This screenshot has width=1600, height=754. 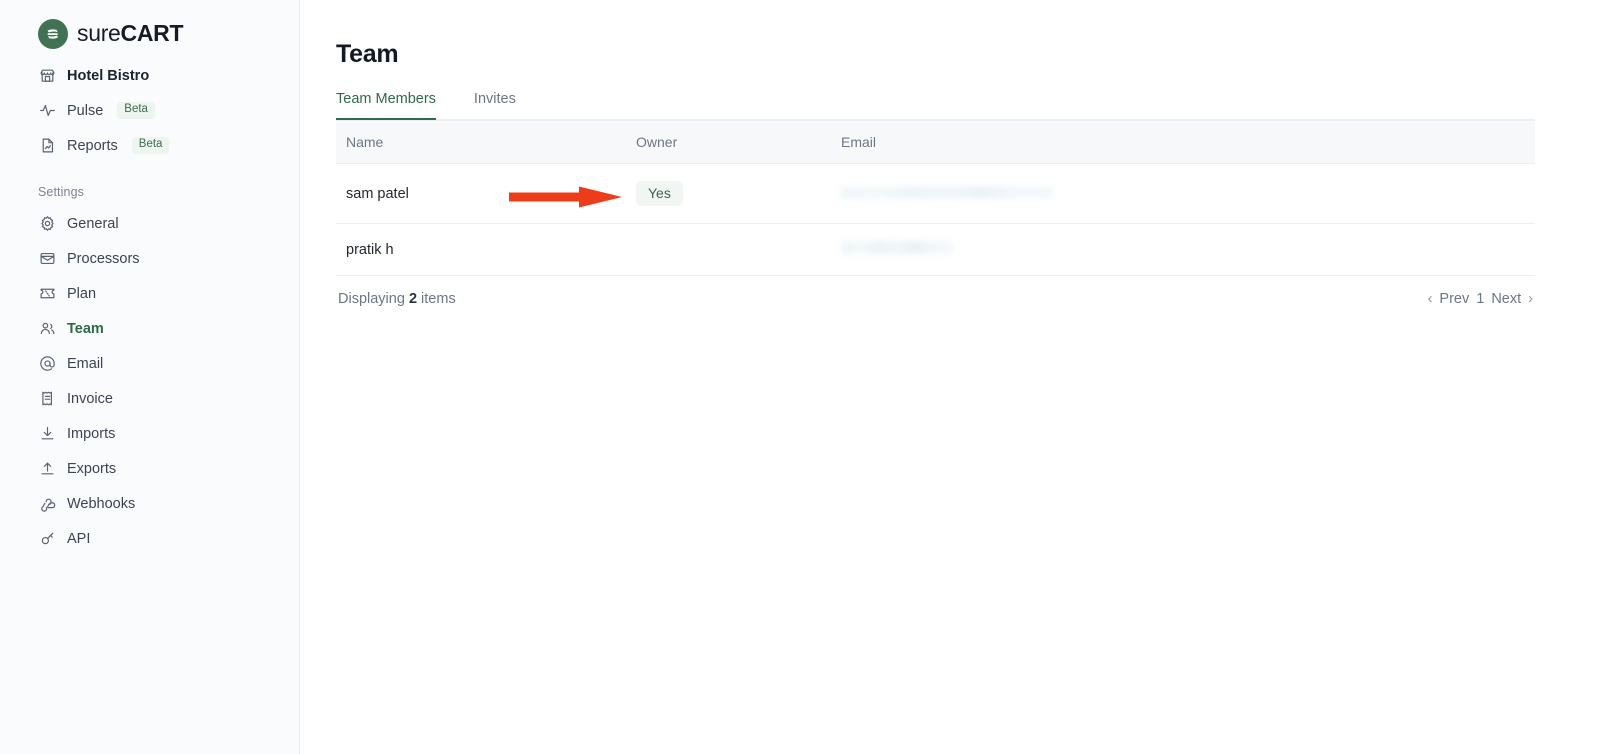 I want to click on sidebar-item-pulse-badge: Beta, so click(x=136, y=110).